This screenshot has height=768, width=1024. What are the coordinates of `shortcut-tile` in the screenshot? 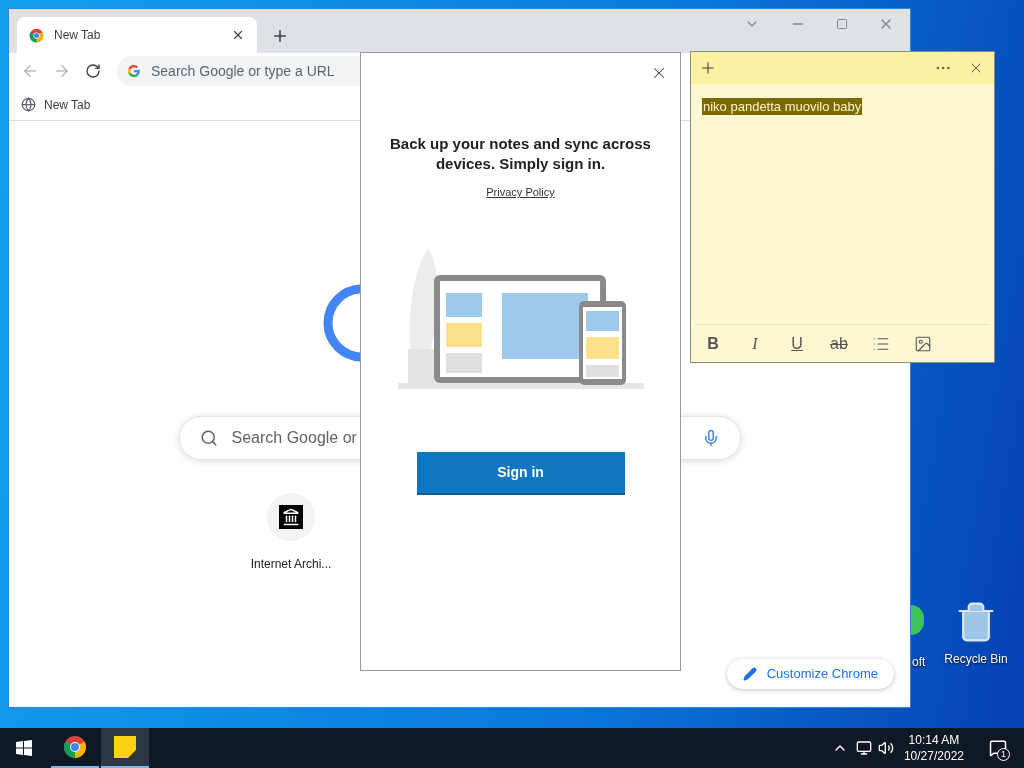 It's located at (291, 517).